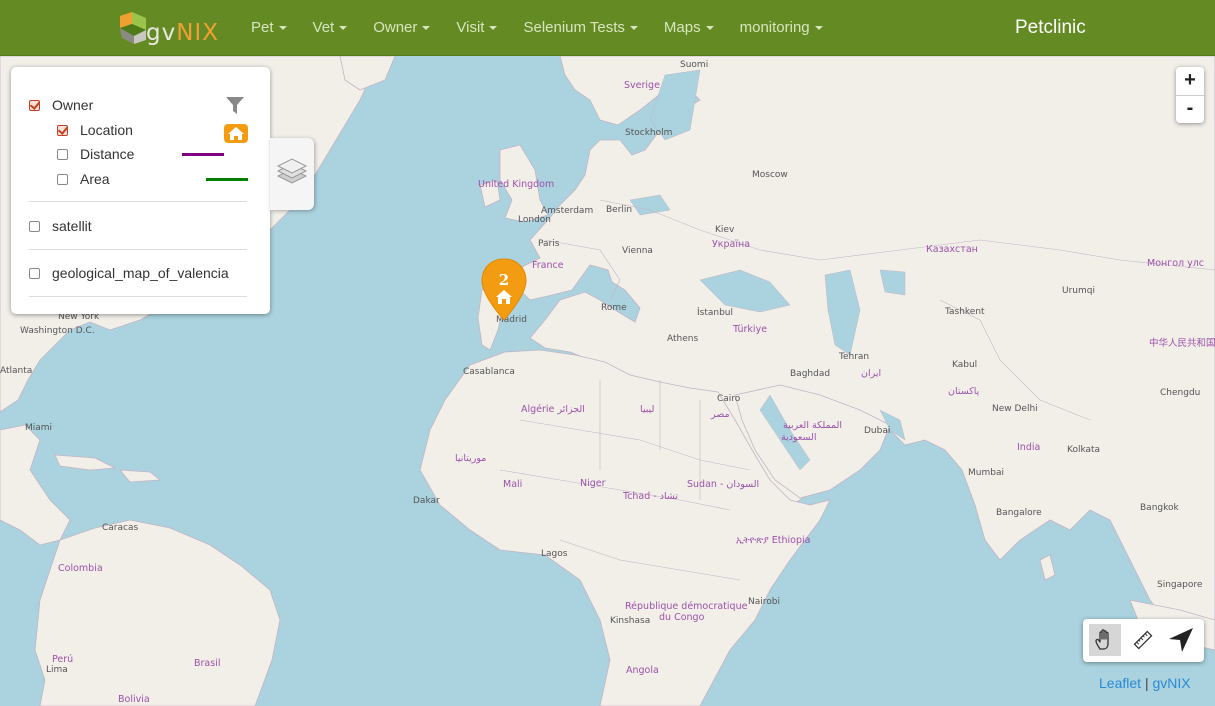 This screenshot has height=706, width=1215. I want to click on area-legend-line, so click(227, 179).